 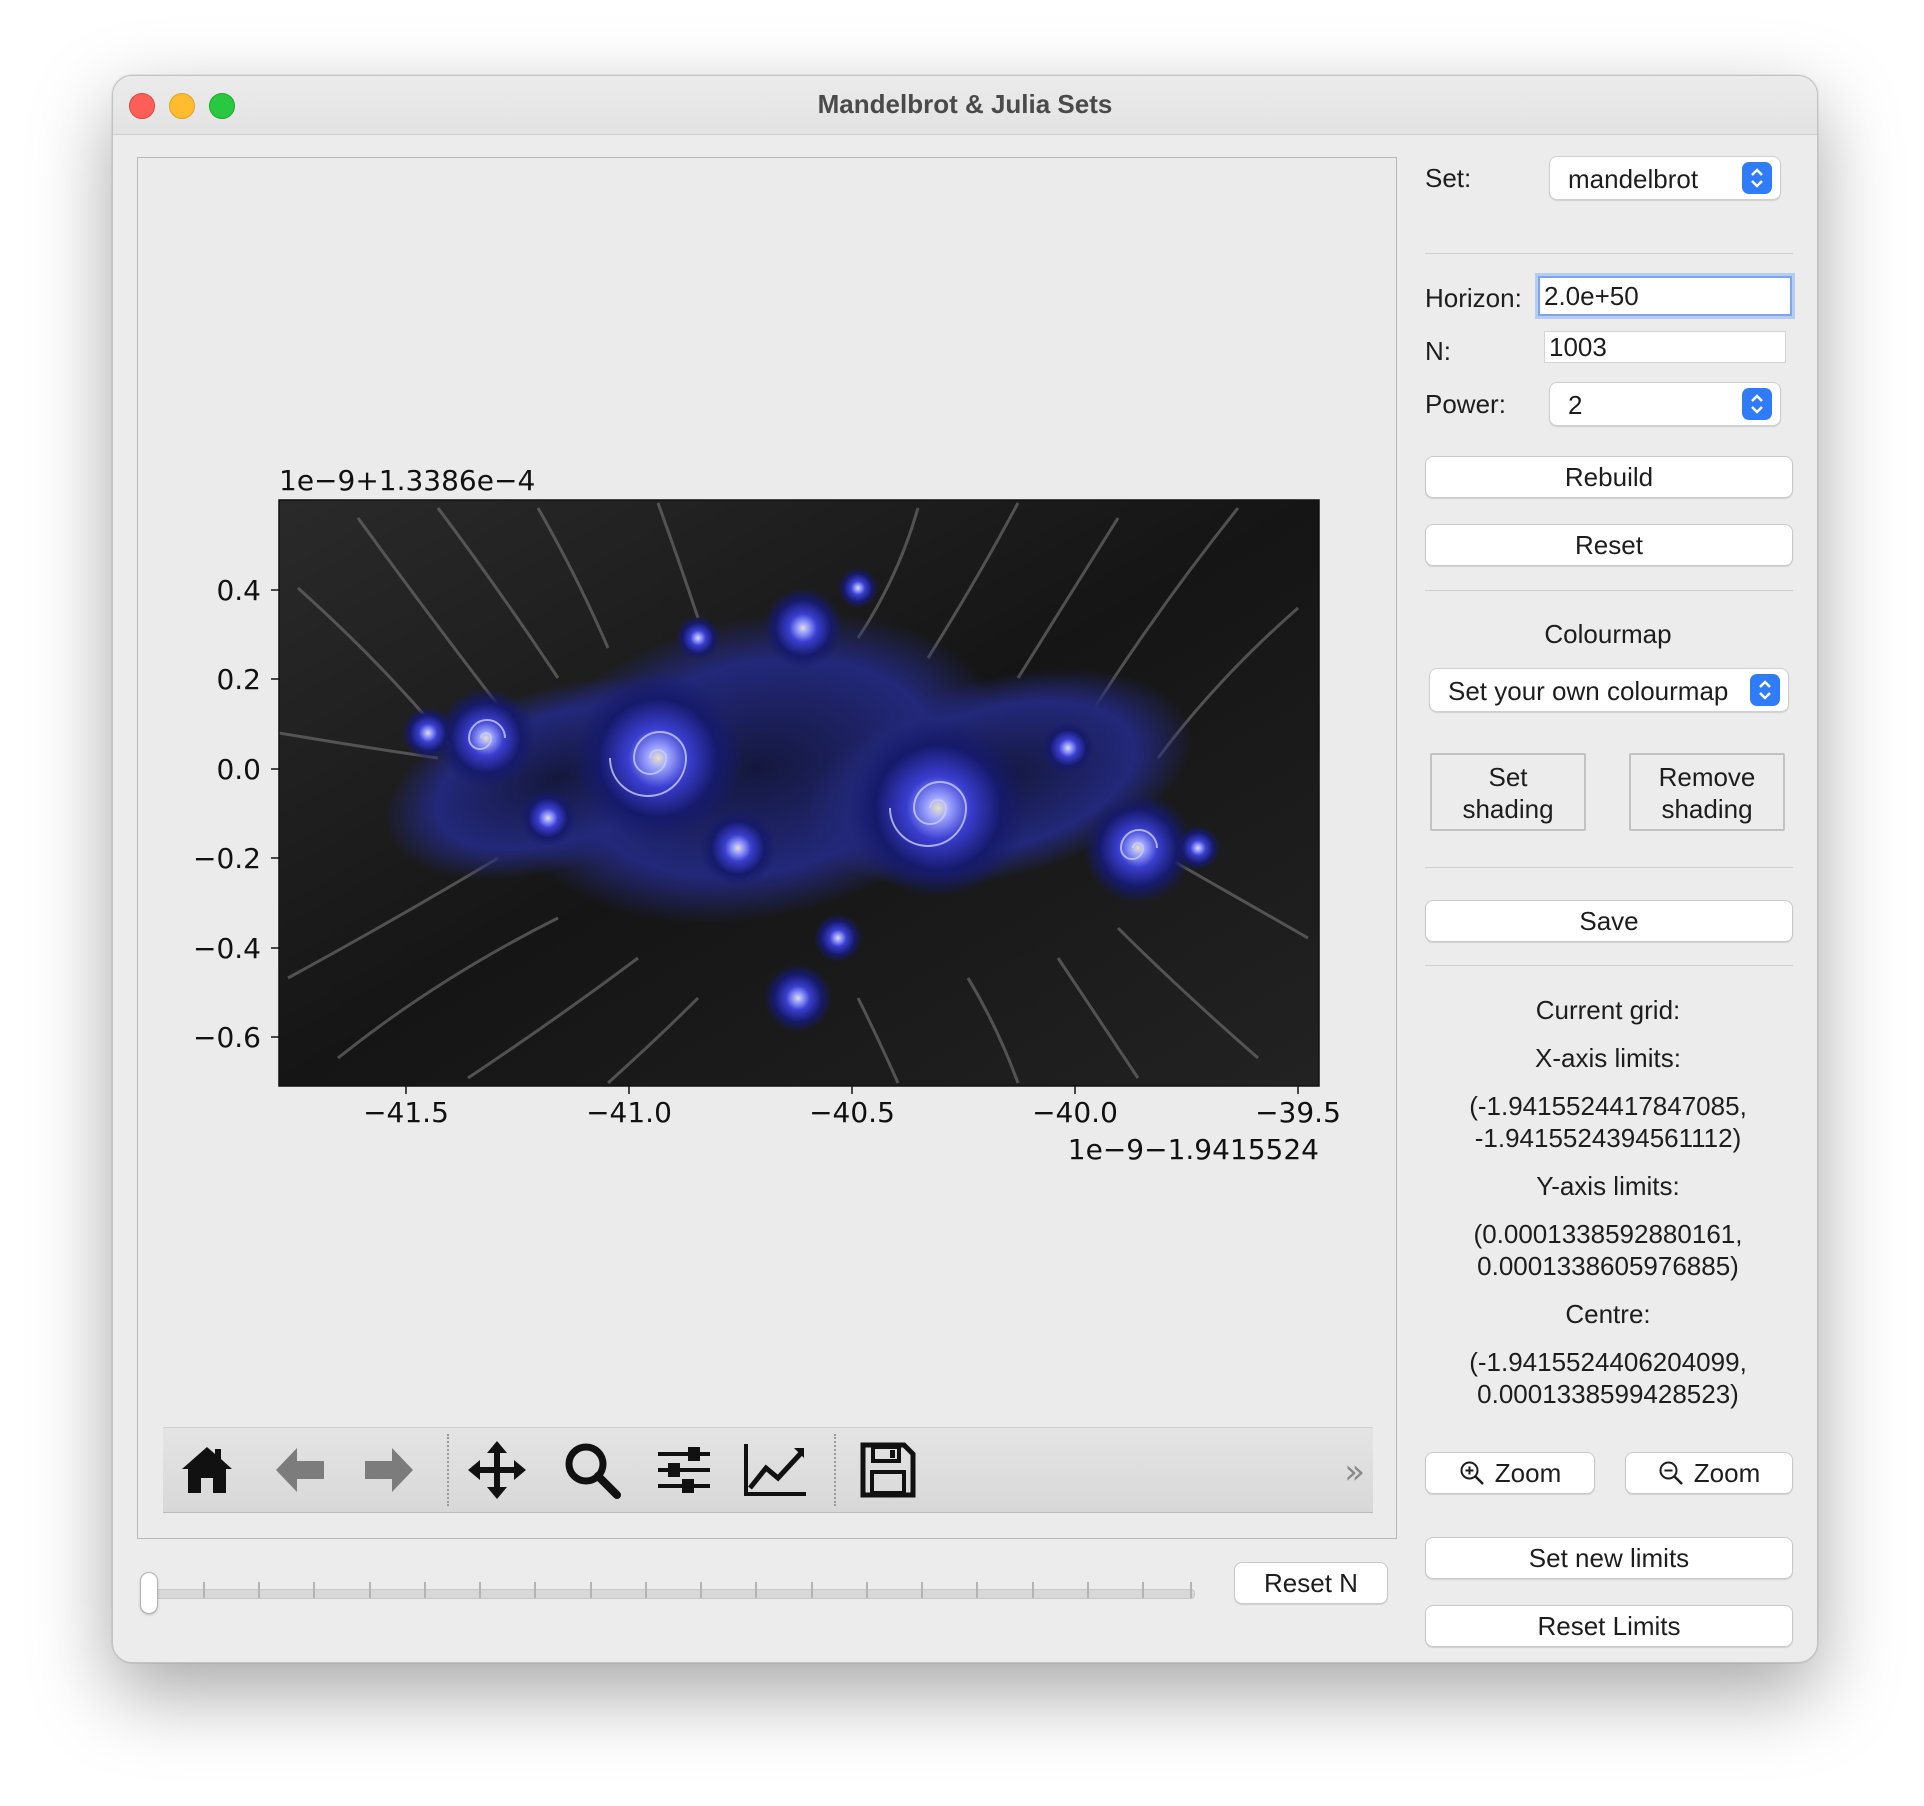 I want to click on configure-subplots-icon, so click(x=684, y=1470).